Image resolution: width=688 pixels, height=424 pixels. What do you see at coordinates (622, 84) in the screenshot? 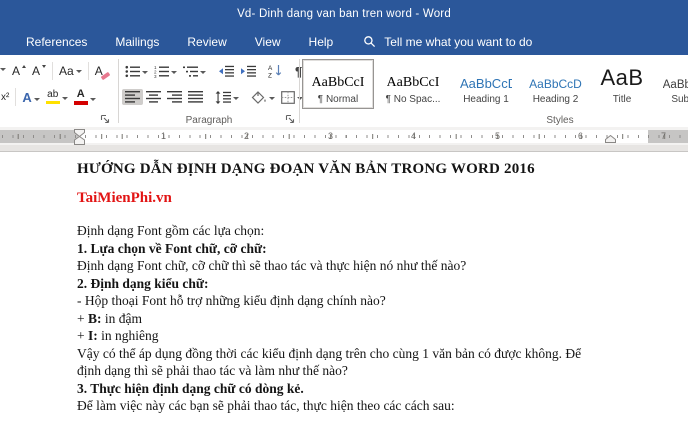
I see `style-title: AaB Title` at bounding box center [622, 84].